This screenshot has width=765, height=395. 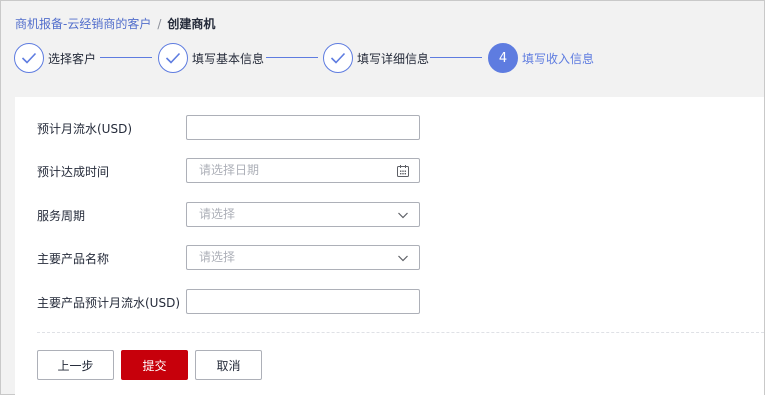 I want to click on form-row-product-monthly-flow: 主要产品预计月流水(USD), so click(x=389, y=302).